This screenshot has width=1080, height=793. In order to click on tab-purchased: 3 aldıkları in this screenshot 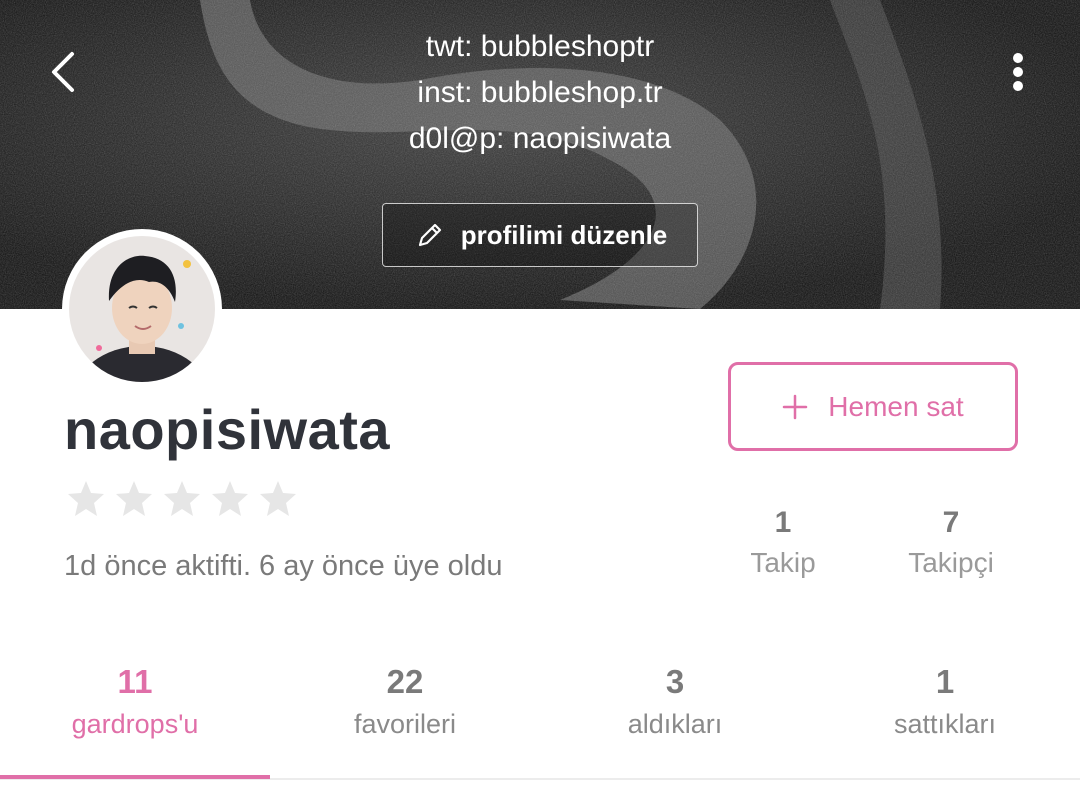, I will do `click(675, 719)`.